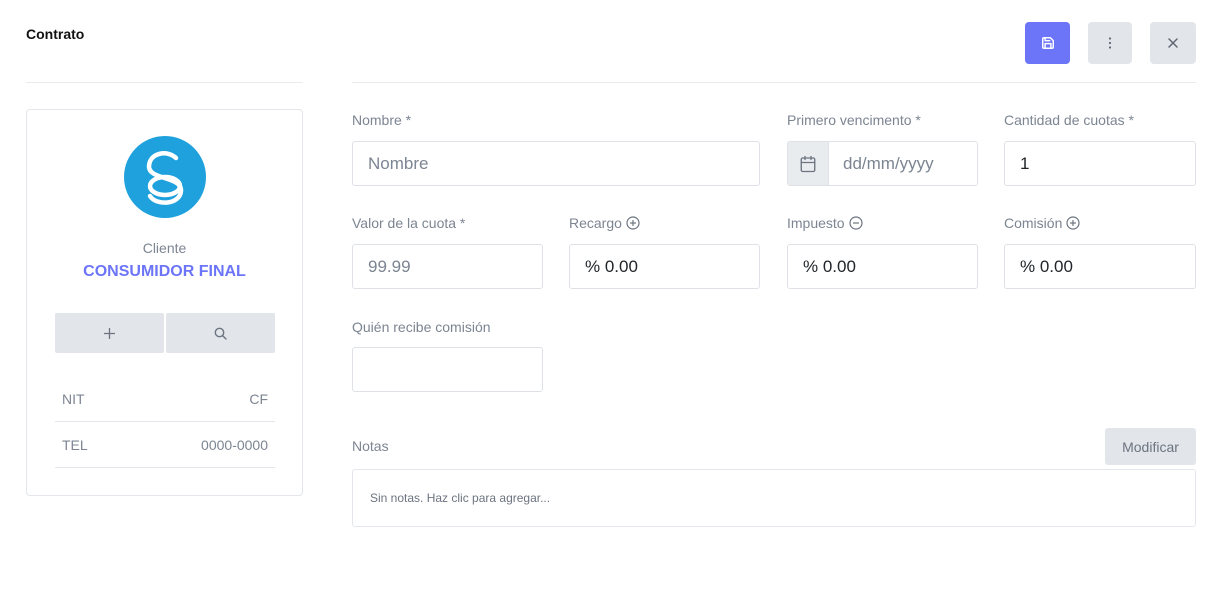 This screenshot has width=1219, height=604. What do you see at coordinates (164, 272) in the screenshot?
I see `client-name: CONSUMIDOR FINAL` at bounding box center [164, 272].